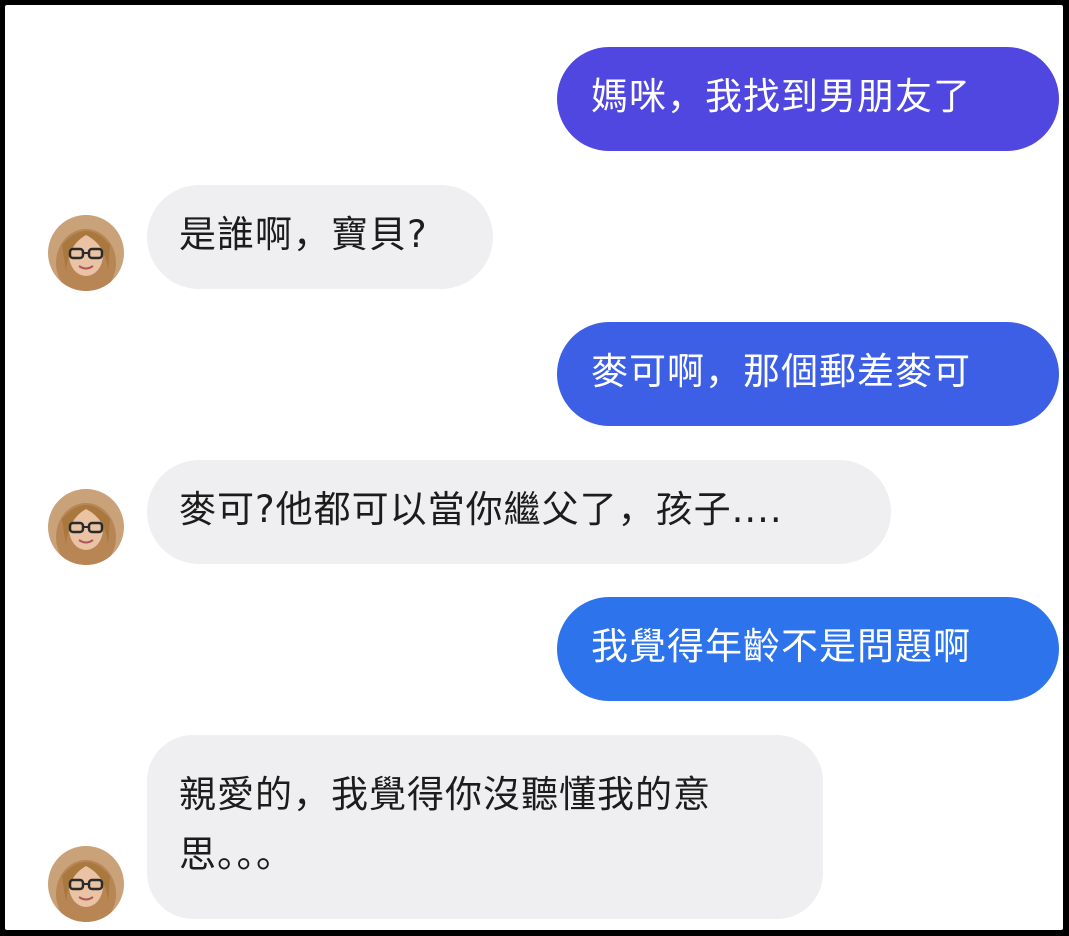 Image resolution: width=1069 pixels, height=936 pixels. I want to click on message-text: 我覺得年齡不是問題啊, so click(781, 646).